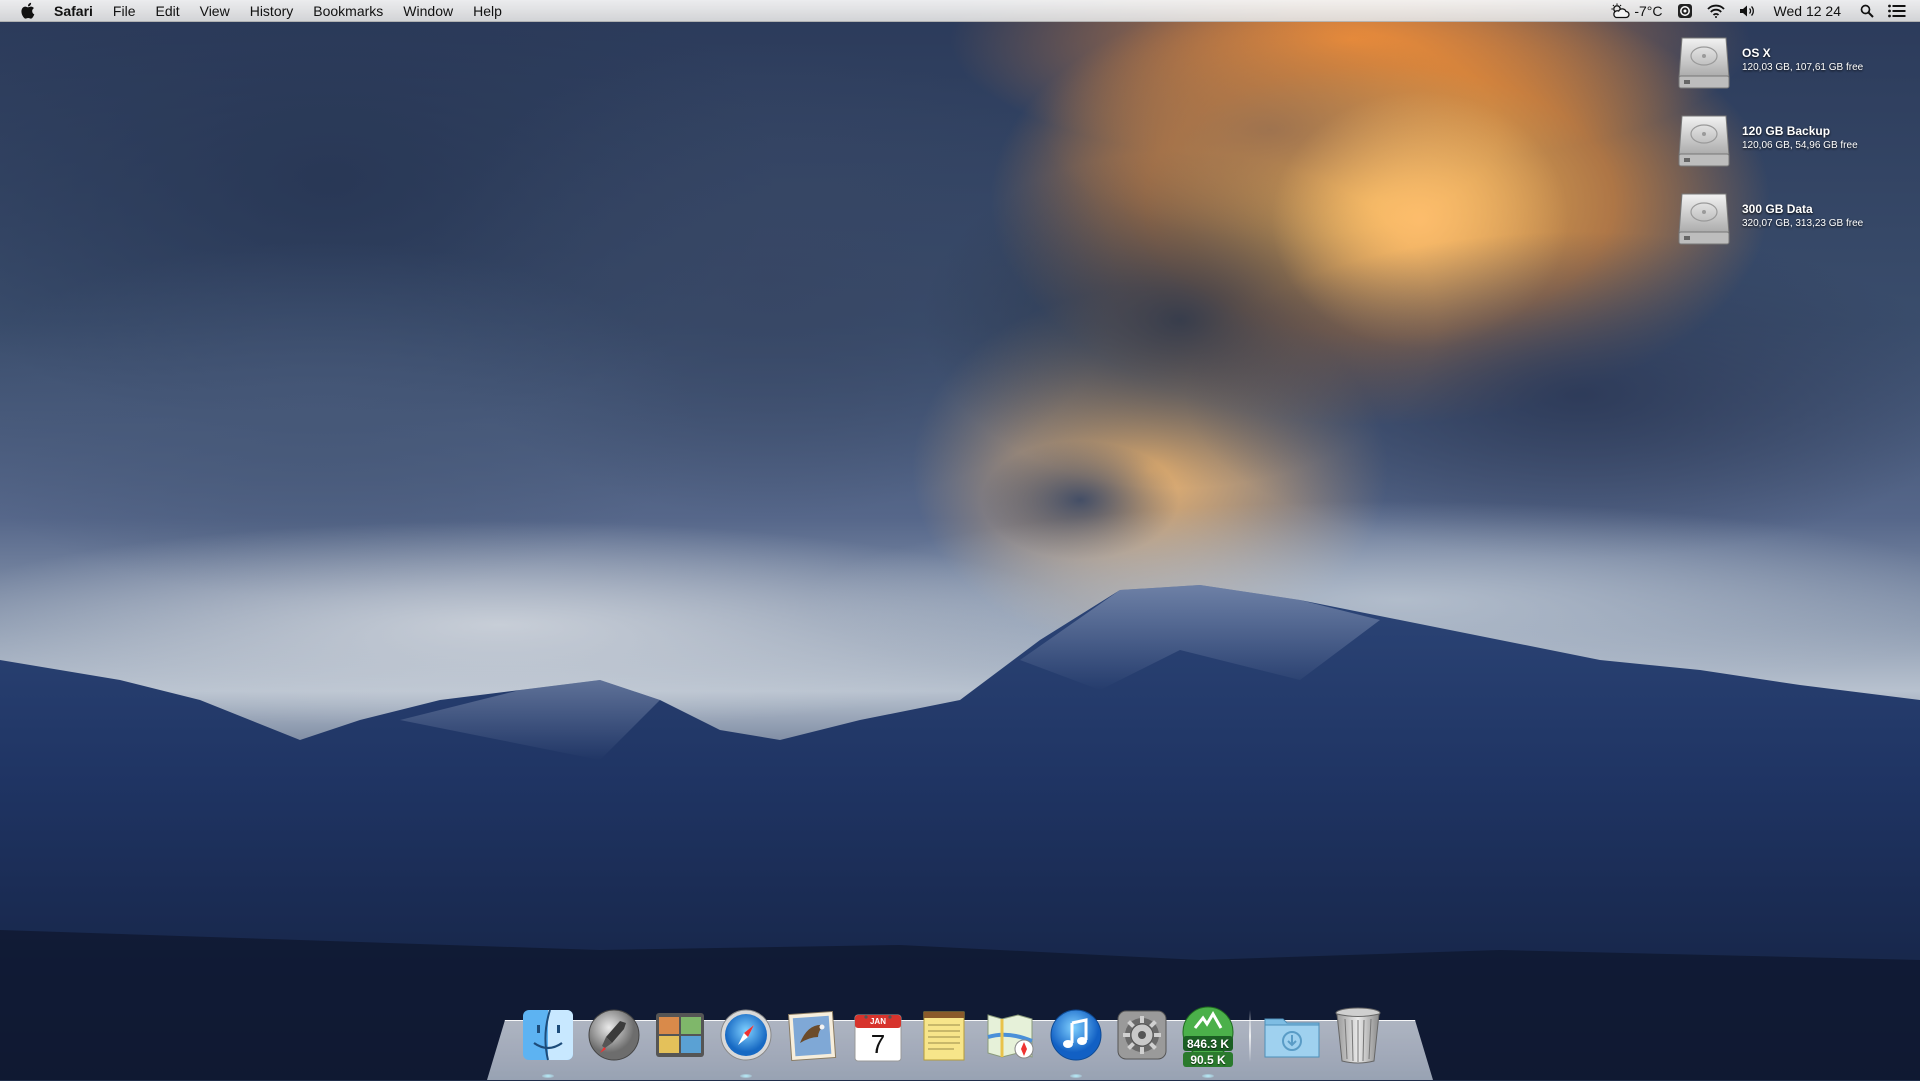 This screenshot has height=1081, width=1920. What do you see at coordinates (1786, 131) in the screenshot?
I see `volume-name: 120 GB Backup` at bounding box center [1786, 131].